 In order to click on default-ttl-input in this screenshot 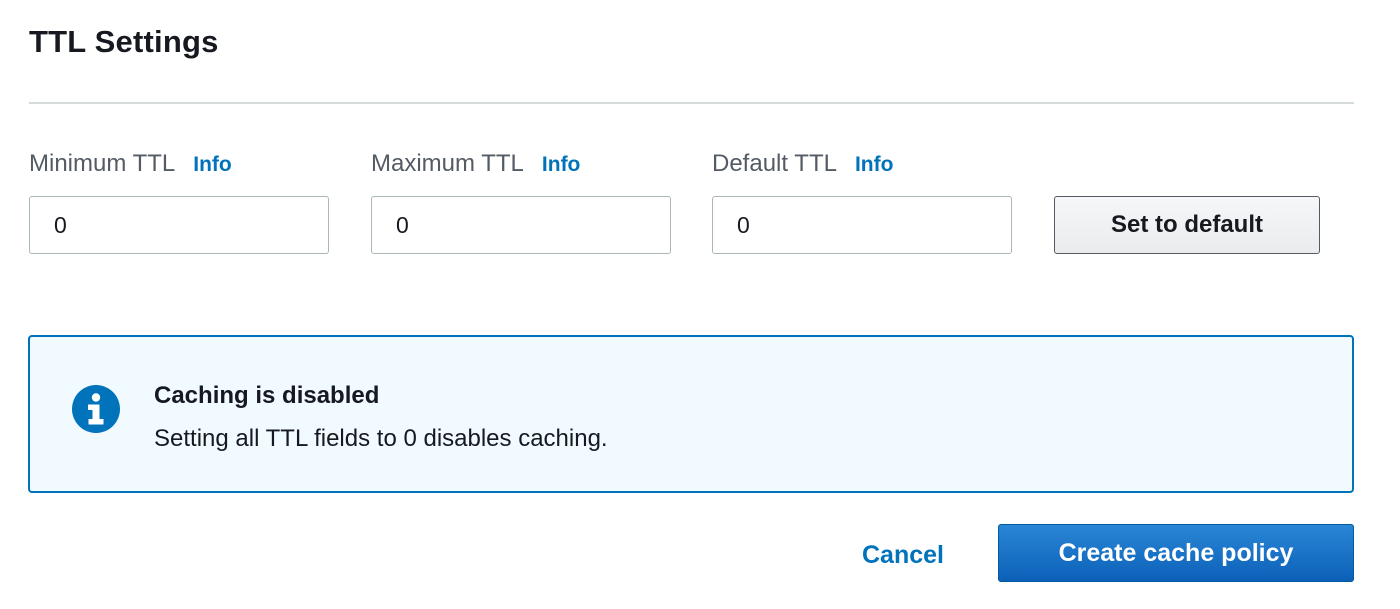, I will do `click(862, 225)`.